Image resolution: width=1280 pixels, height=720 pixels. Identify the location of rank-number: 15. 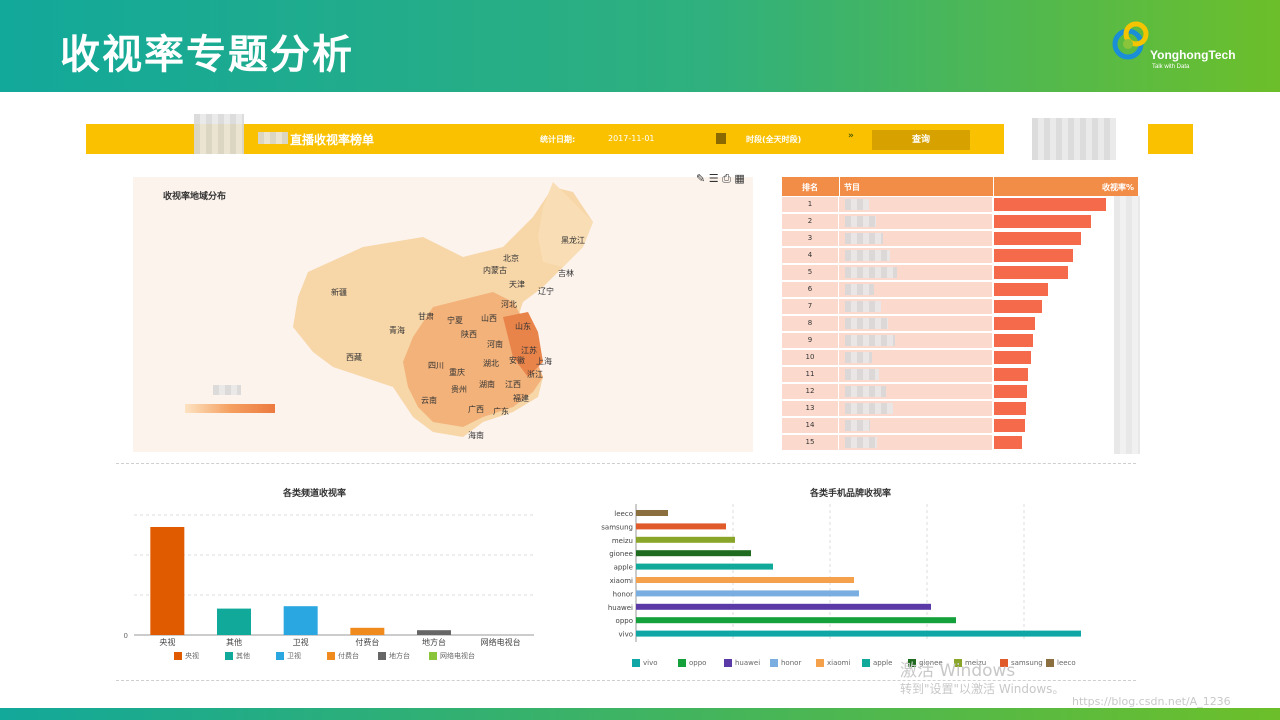
(810, 442).